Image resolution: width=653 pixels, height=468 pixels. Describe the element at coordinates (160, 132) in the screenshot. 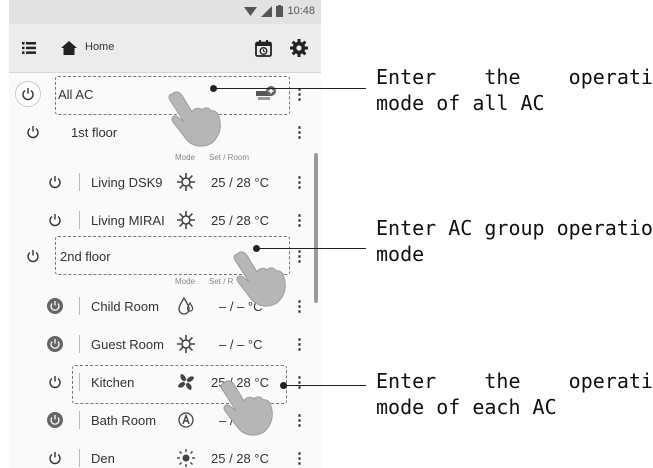

I see `list-item-1st-floor: 1st floor ⋮` at that location.